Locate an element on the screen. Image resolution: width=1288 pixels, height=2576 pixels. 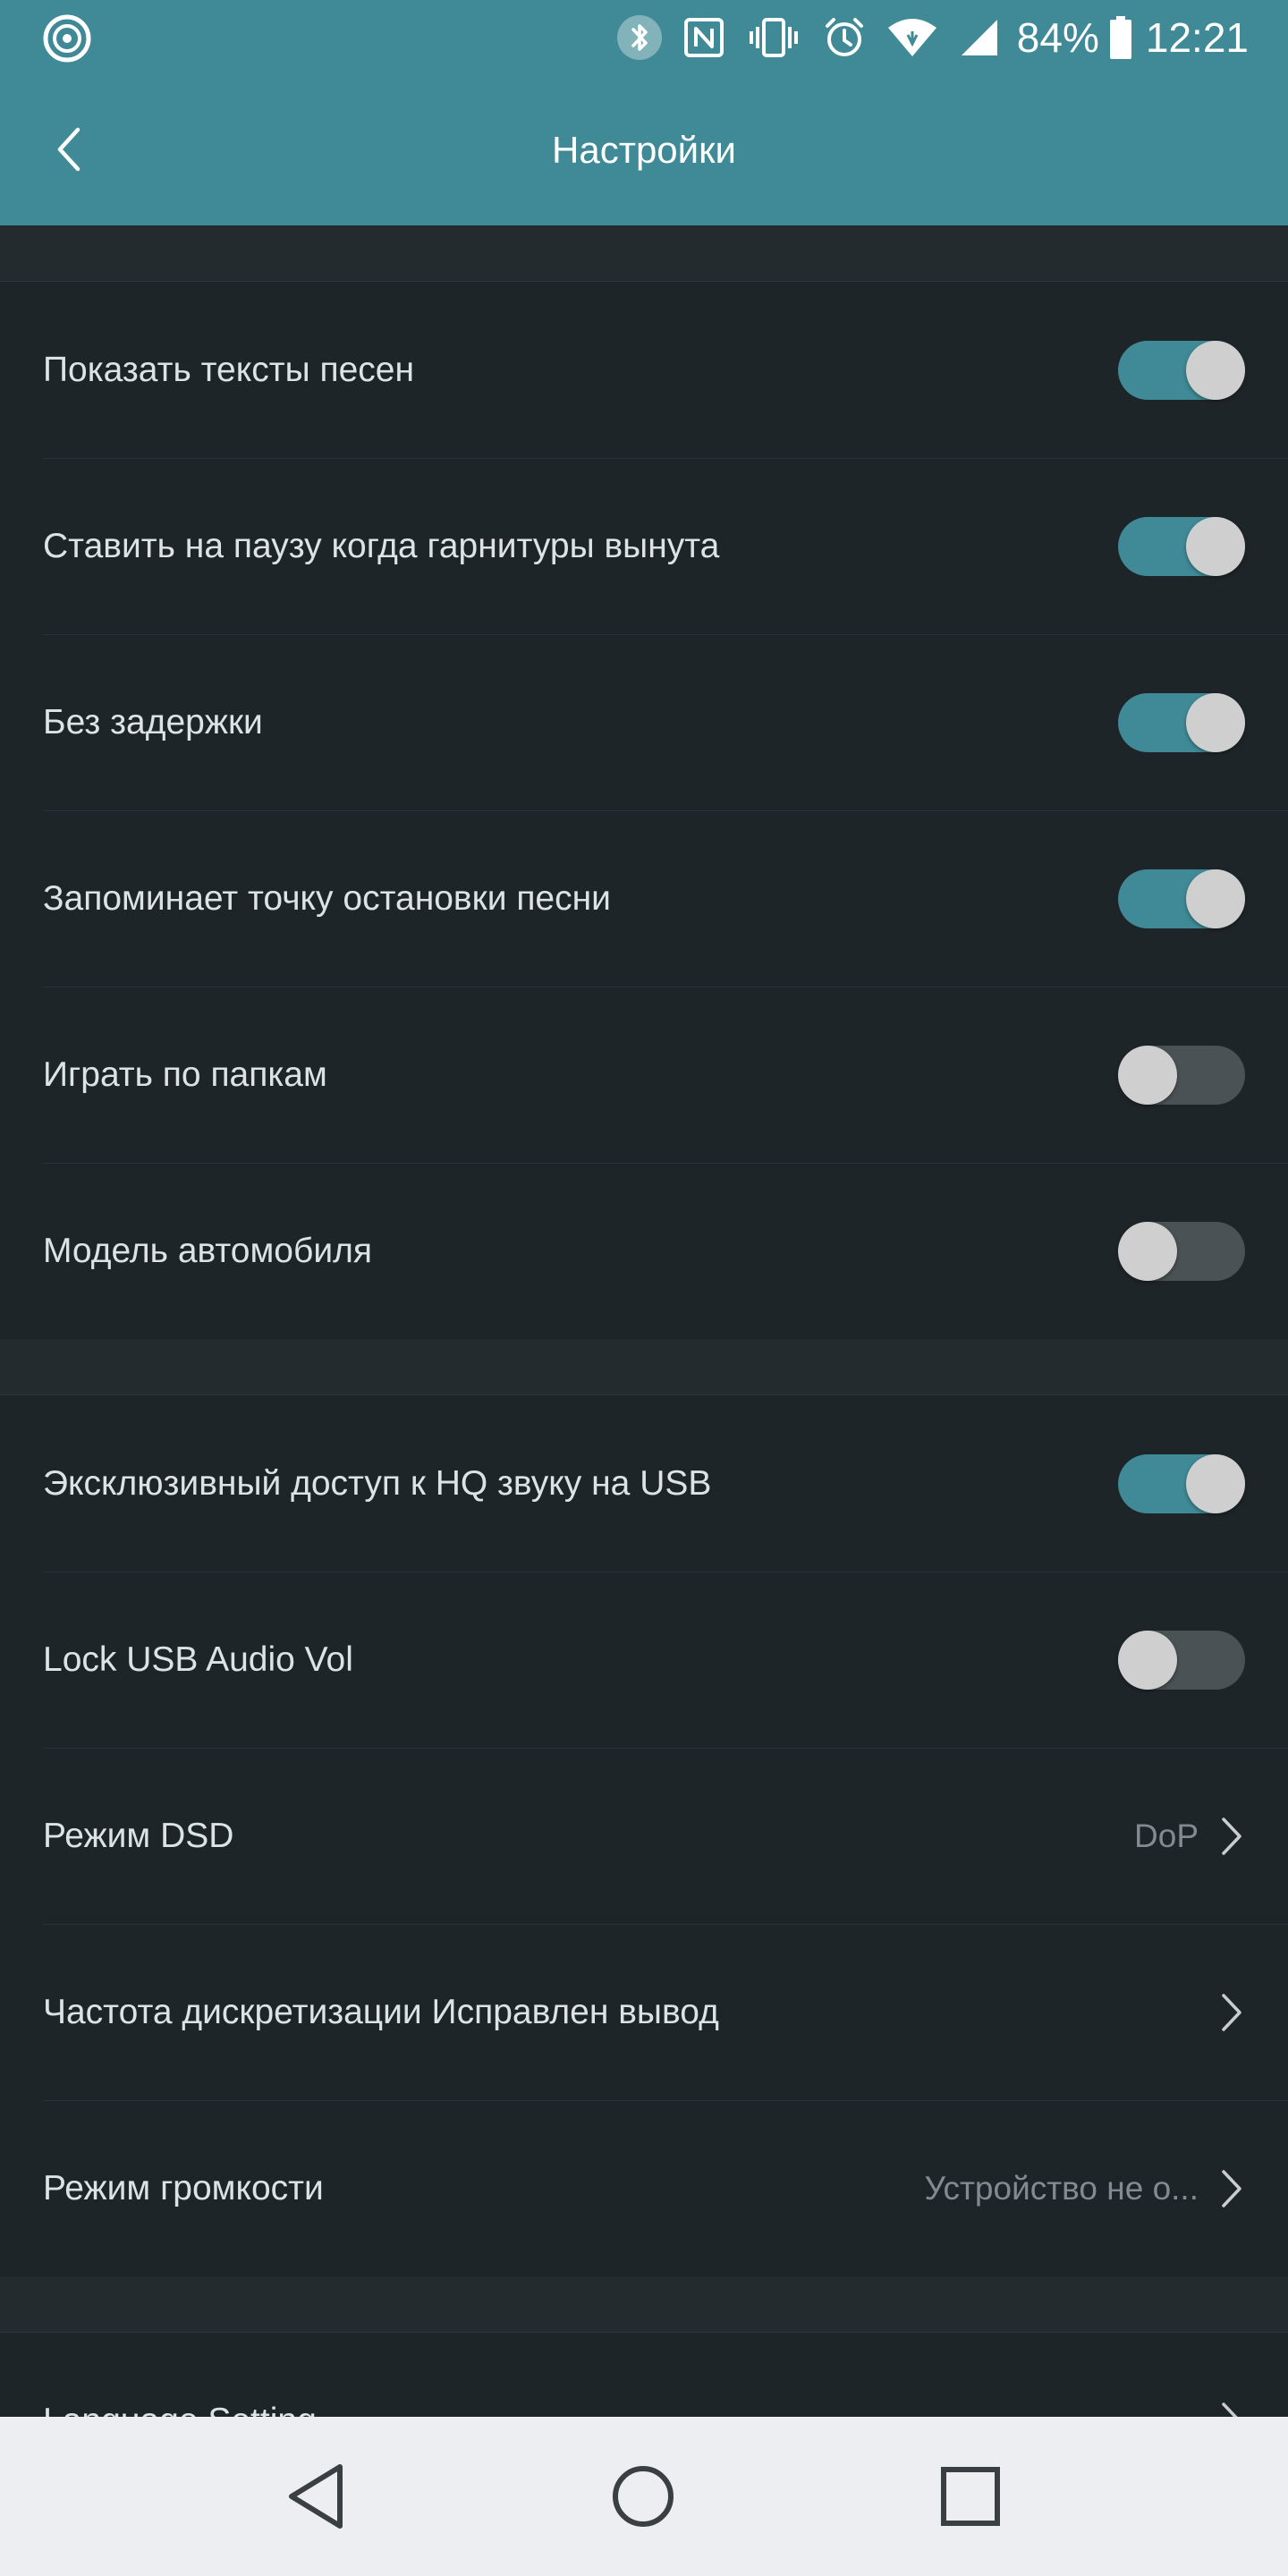
nav-recents-button is located at coordinates (970, 2496).